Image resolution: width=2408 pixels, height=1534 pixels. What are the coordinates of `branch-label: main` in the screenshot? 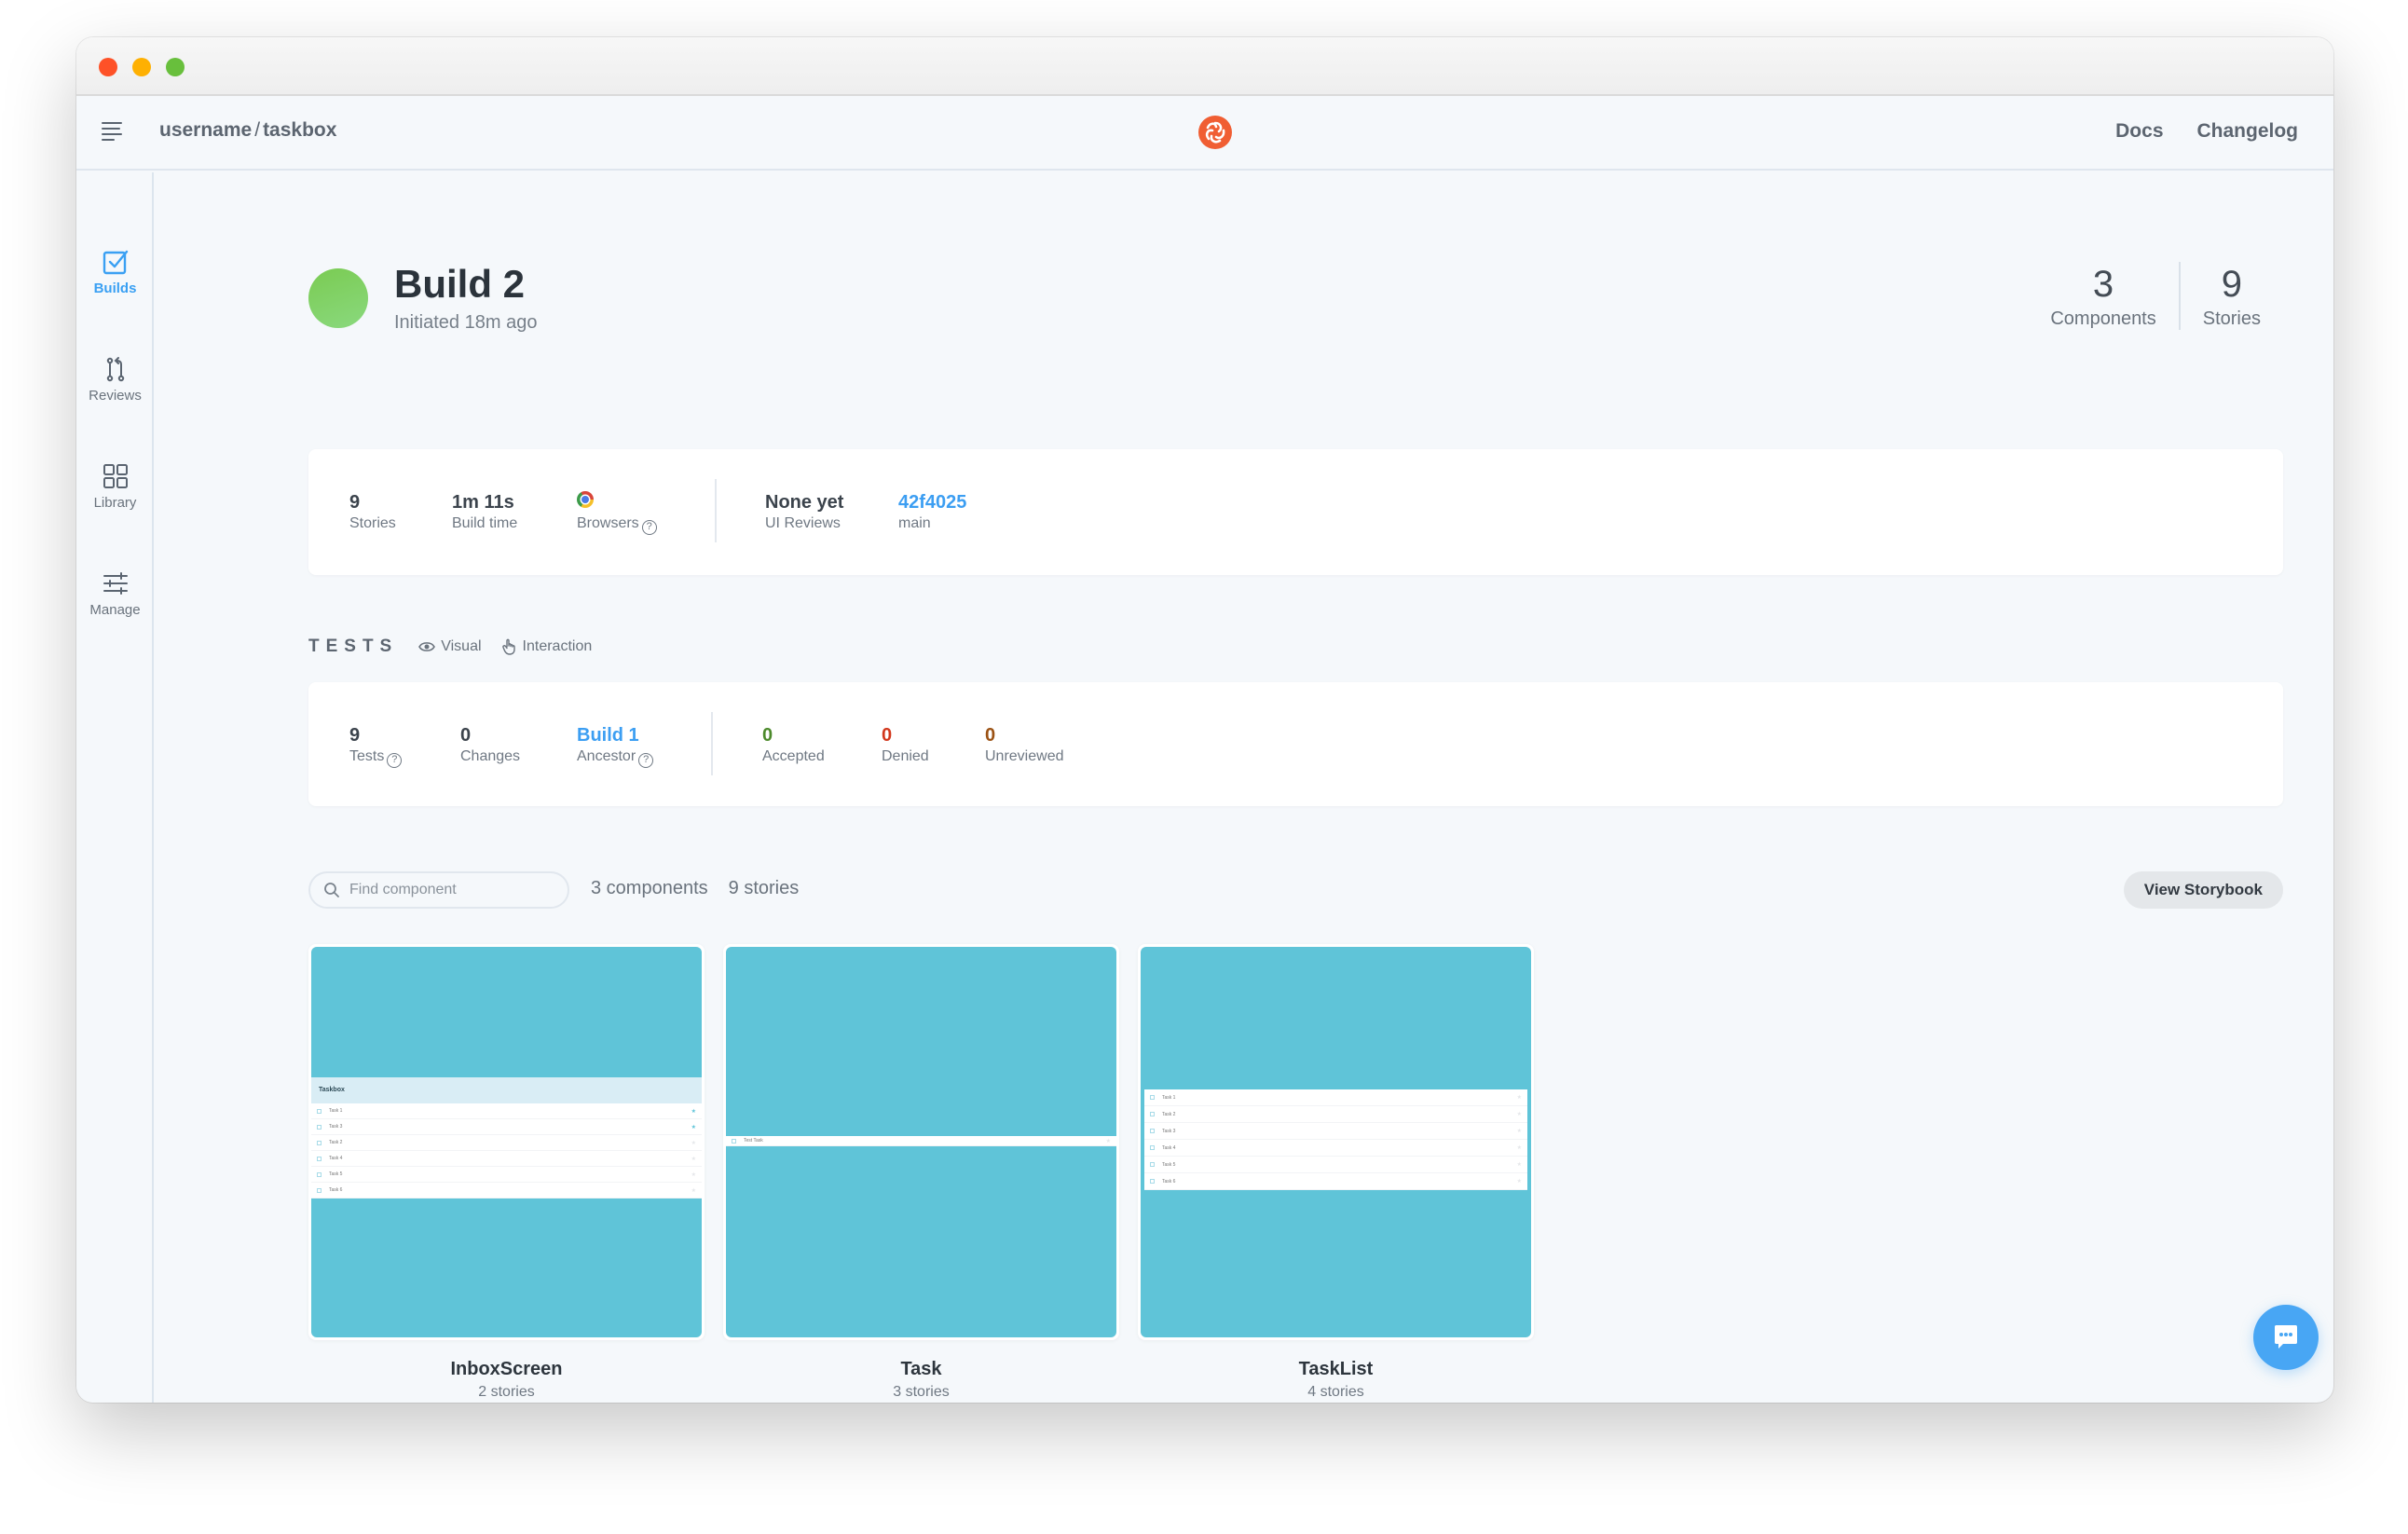 It's located at (914, 523).